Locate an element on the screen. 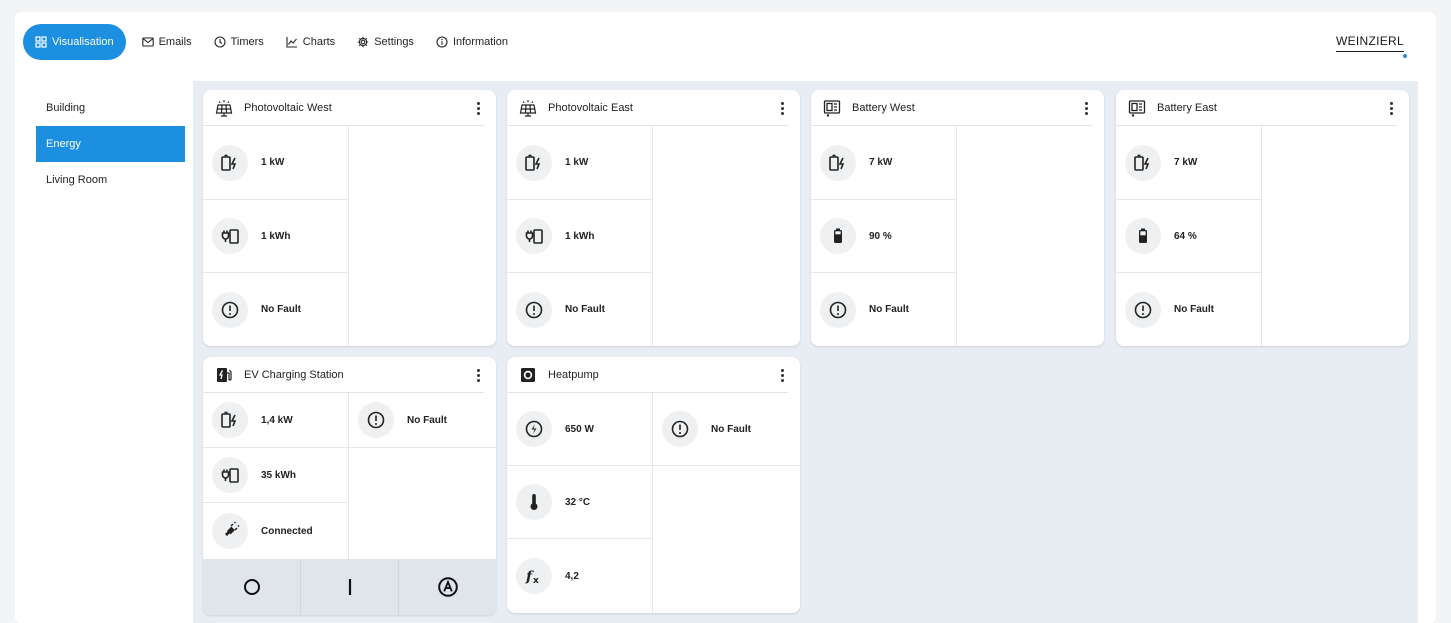  temperature-tile: 32 °C is located at coordinates (580, 502).